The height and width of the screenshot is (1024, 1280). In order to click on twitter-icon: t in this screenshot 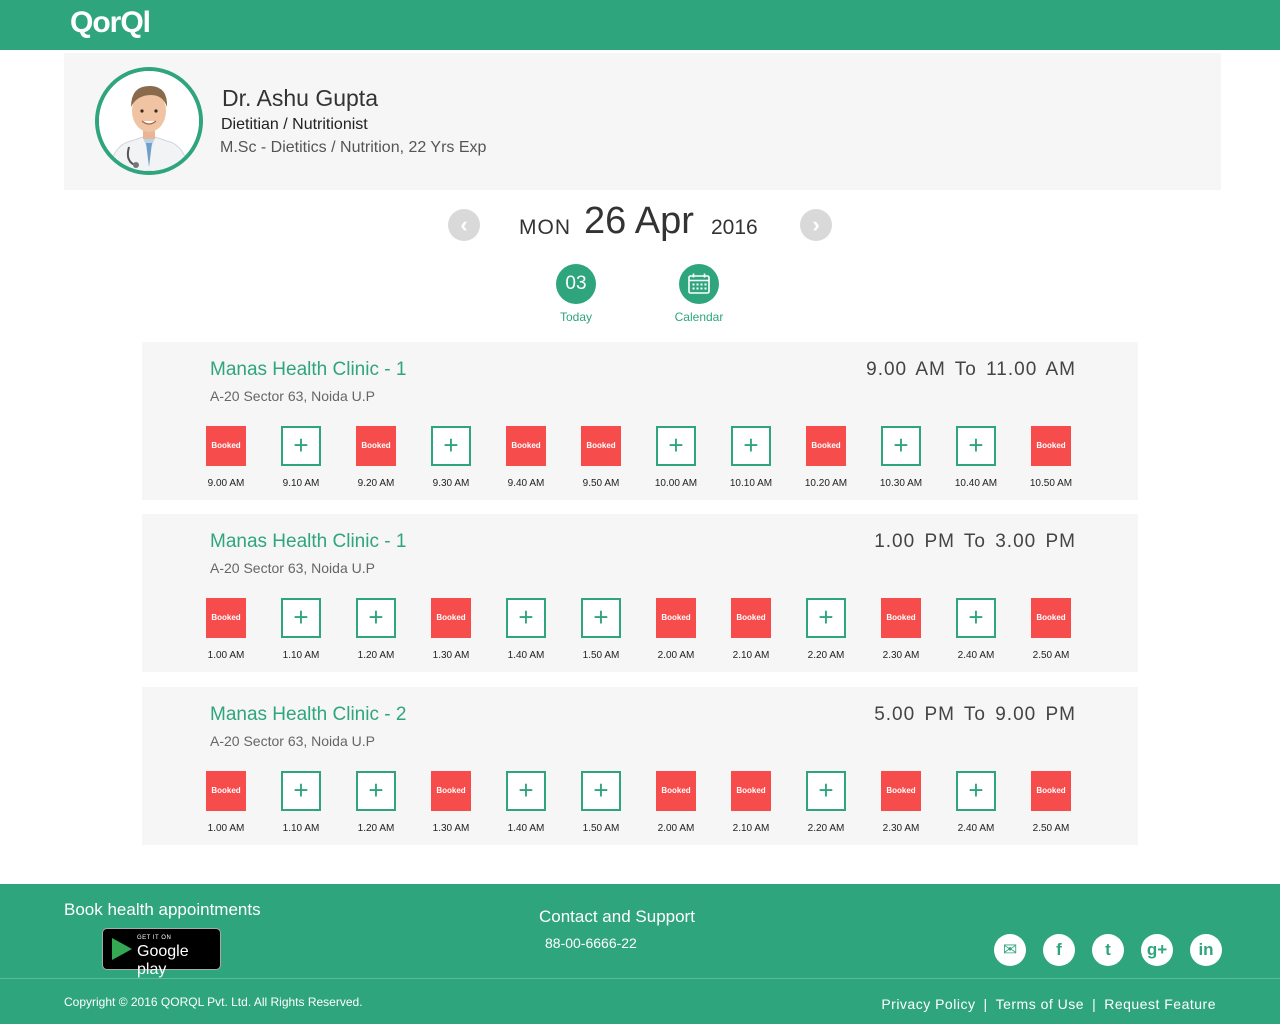, I will do `click(1108, 950)`.